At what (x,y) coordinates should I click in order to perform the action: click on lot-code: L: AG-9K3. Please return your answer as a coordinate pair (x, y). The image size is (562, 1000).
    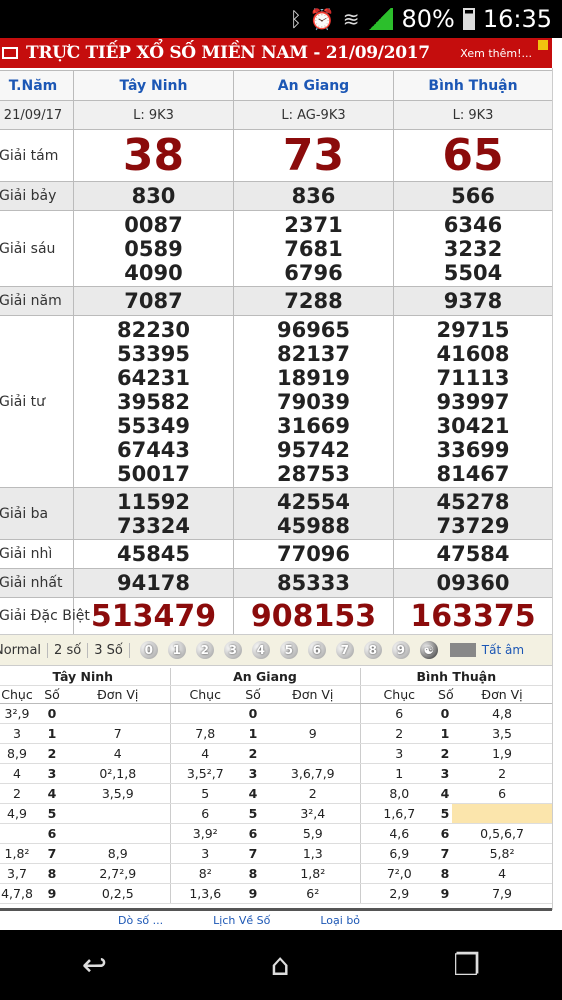
    Looking at the image, I should click on (313, 115).